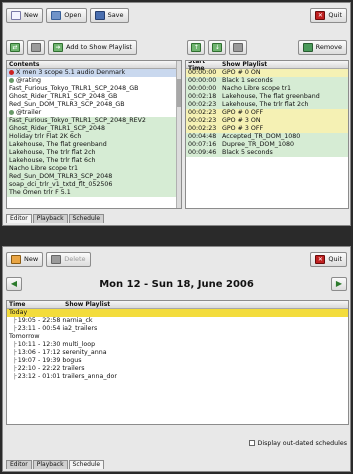 Image resolution: width=353 pixels, height=474 pixels. What do you see at coordinates (247, 80) in the screenshot?
I see `playlist-show-name: Black 1 seconds` at bounding box center [247, 80].